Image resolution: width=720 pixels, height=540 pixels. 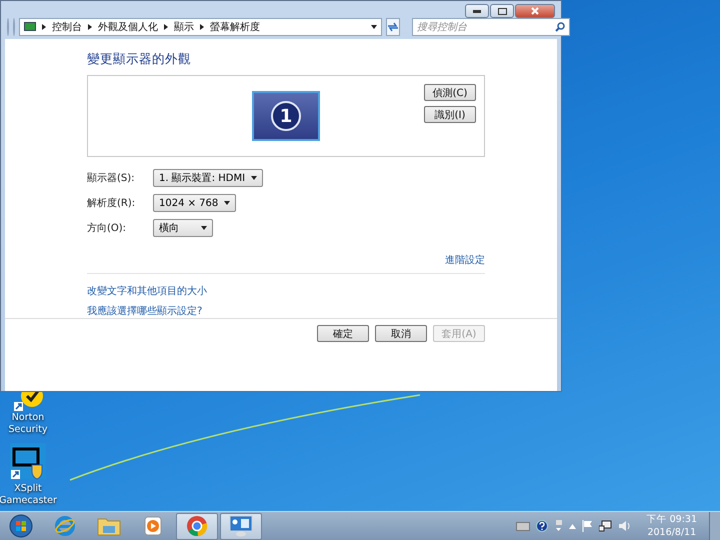 What do you see at coordinates (21, 526) in the screenshot?
I see `start-orb-icon` at bounding box center [21, 526].